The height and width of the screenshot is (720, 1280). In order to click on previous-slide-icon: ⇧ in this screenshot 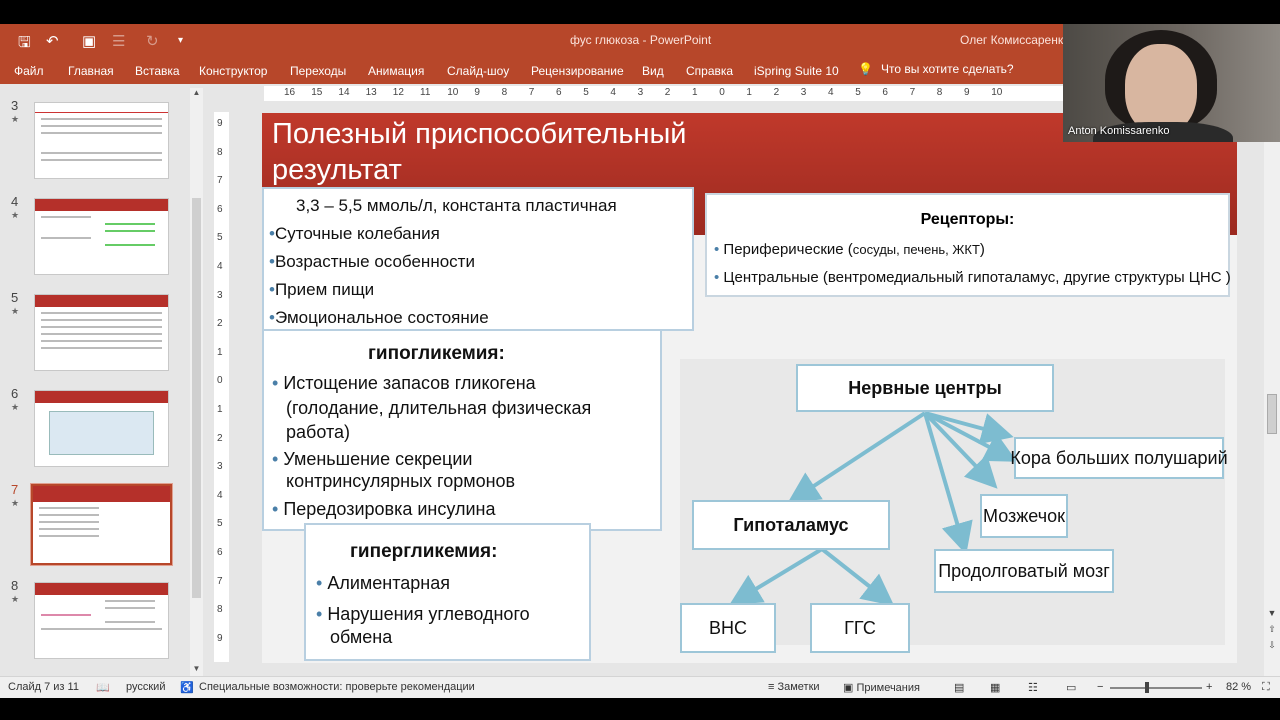, I will do `click(1272, 629)`.